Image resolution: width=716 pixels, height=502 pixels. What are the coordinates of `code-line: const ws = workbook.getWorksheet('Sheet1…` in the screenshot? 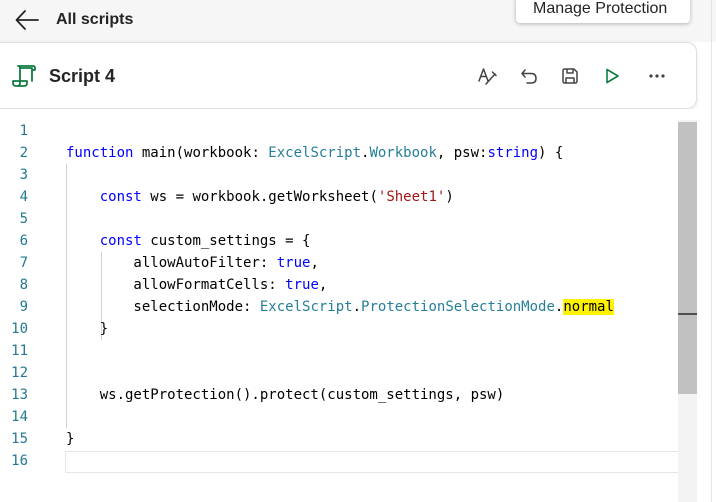 It's located at (276, 197).